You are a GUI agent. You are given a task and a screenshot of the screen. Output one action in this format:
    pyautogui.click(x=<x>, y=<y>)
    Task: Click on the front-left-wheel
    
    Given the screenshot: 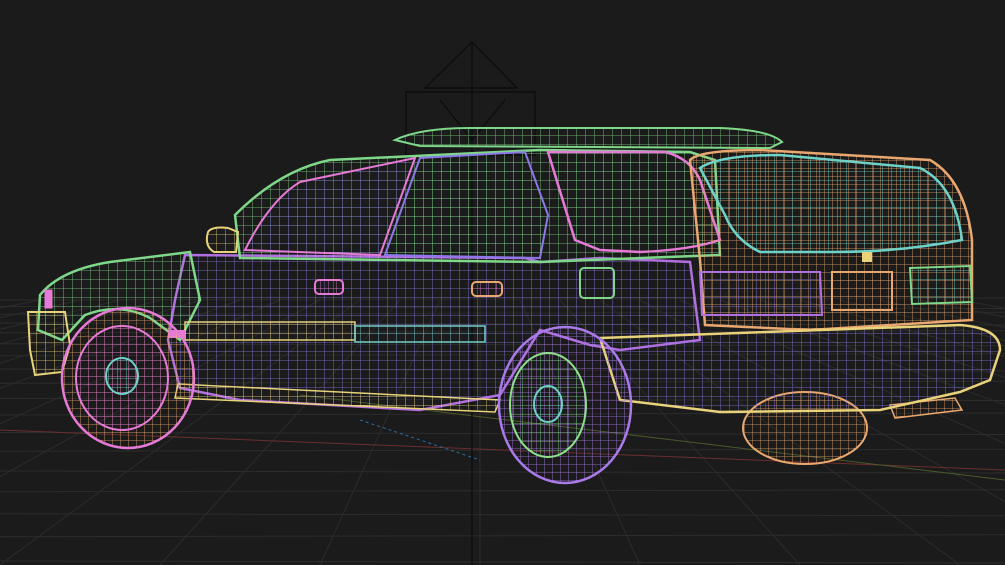 What is the action you would take?
    pyautogui.click(x=128, y=378)
    